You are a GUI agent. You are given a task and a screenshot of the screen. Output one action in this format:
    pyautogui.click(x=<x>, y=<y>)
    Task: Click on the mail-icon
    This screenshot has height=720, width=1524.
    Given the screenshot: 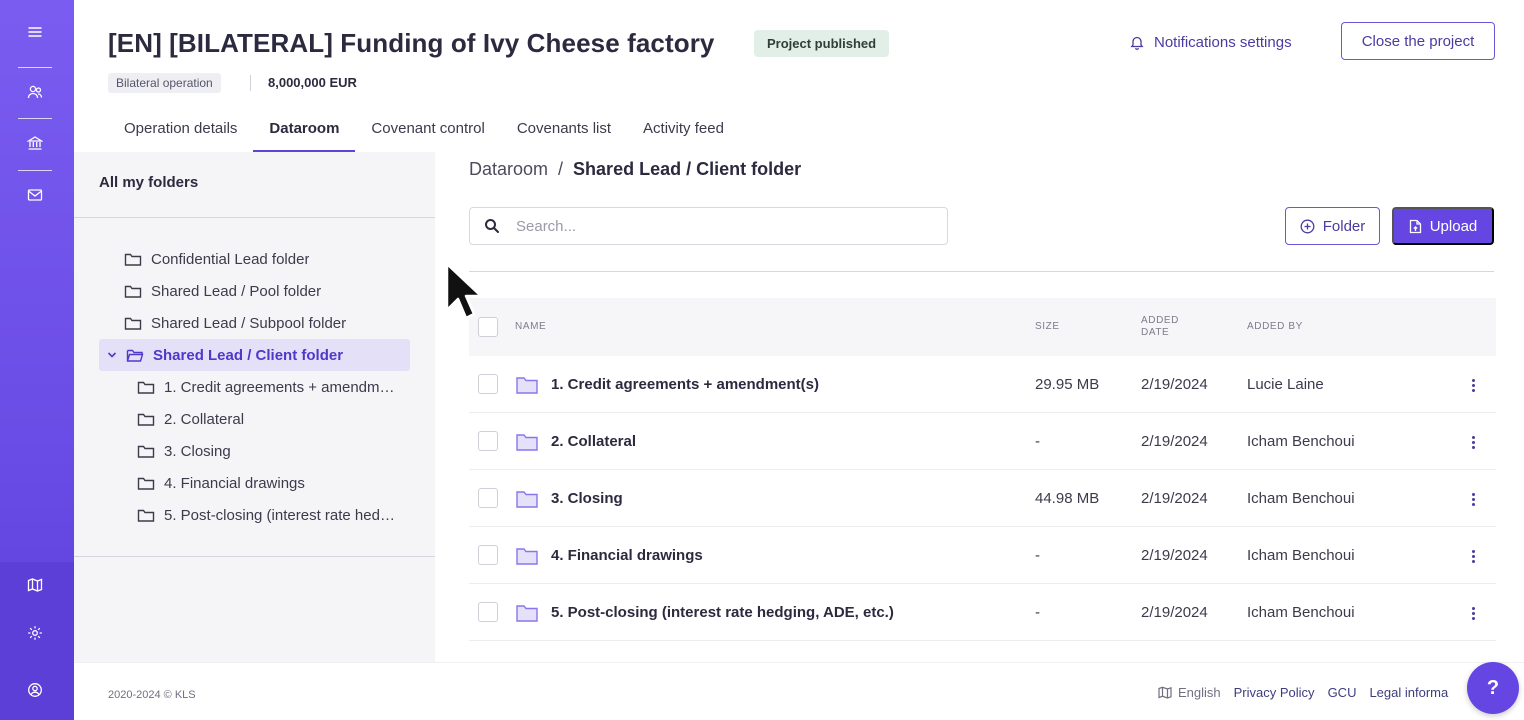 What is the action you would take?
    pyautogui.click(x=35, y=195)
    